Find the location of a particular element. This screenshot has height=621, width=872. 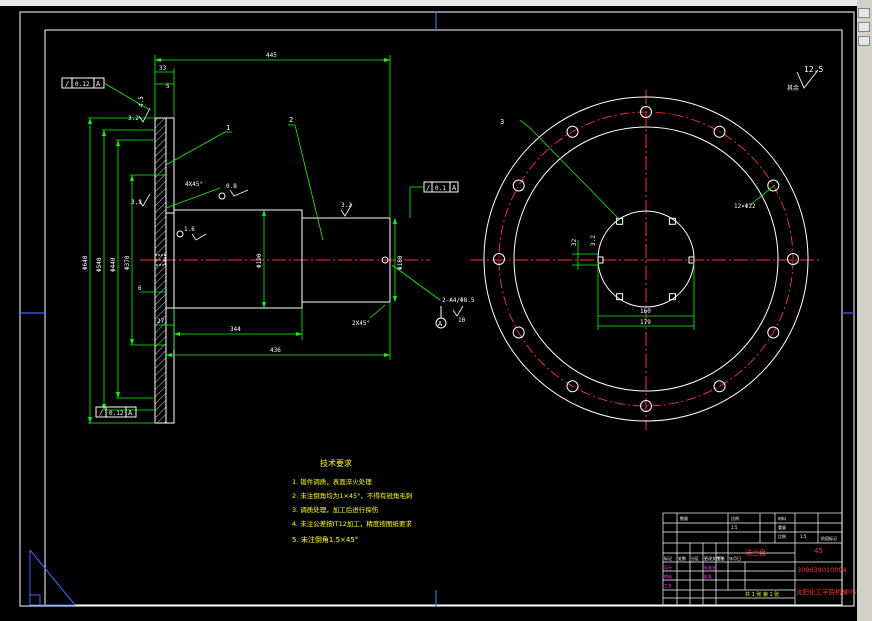

dim-shaft-length: 436 is located at coordinates (275, 350).